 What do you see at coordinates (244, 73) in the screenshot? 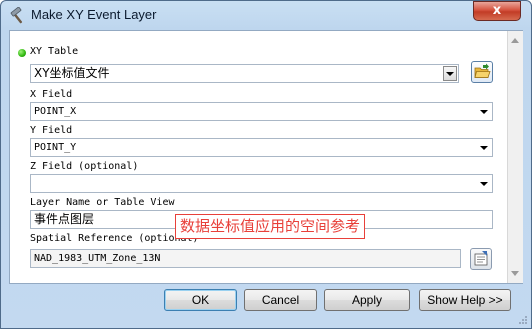
I see `xy-table-combo: XY坐标值文件` at bounding box center [244, 73].